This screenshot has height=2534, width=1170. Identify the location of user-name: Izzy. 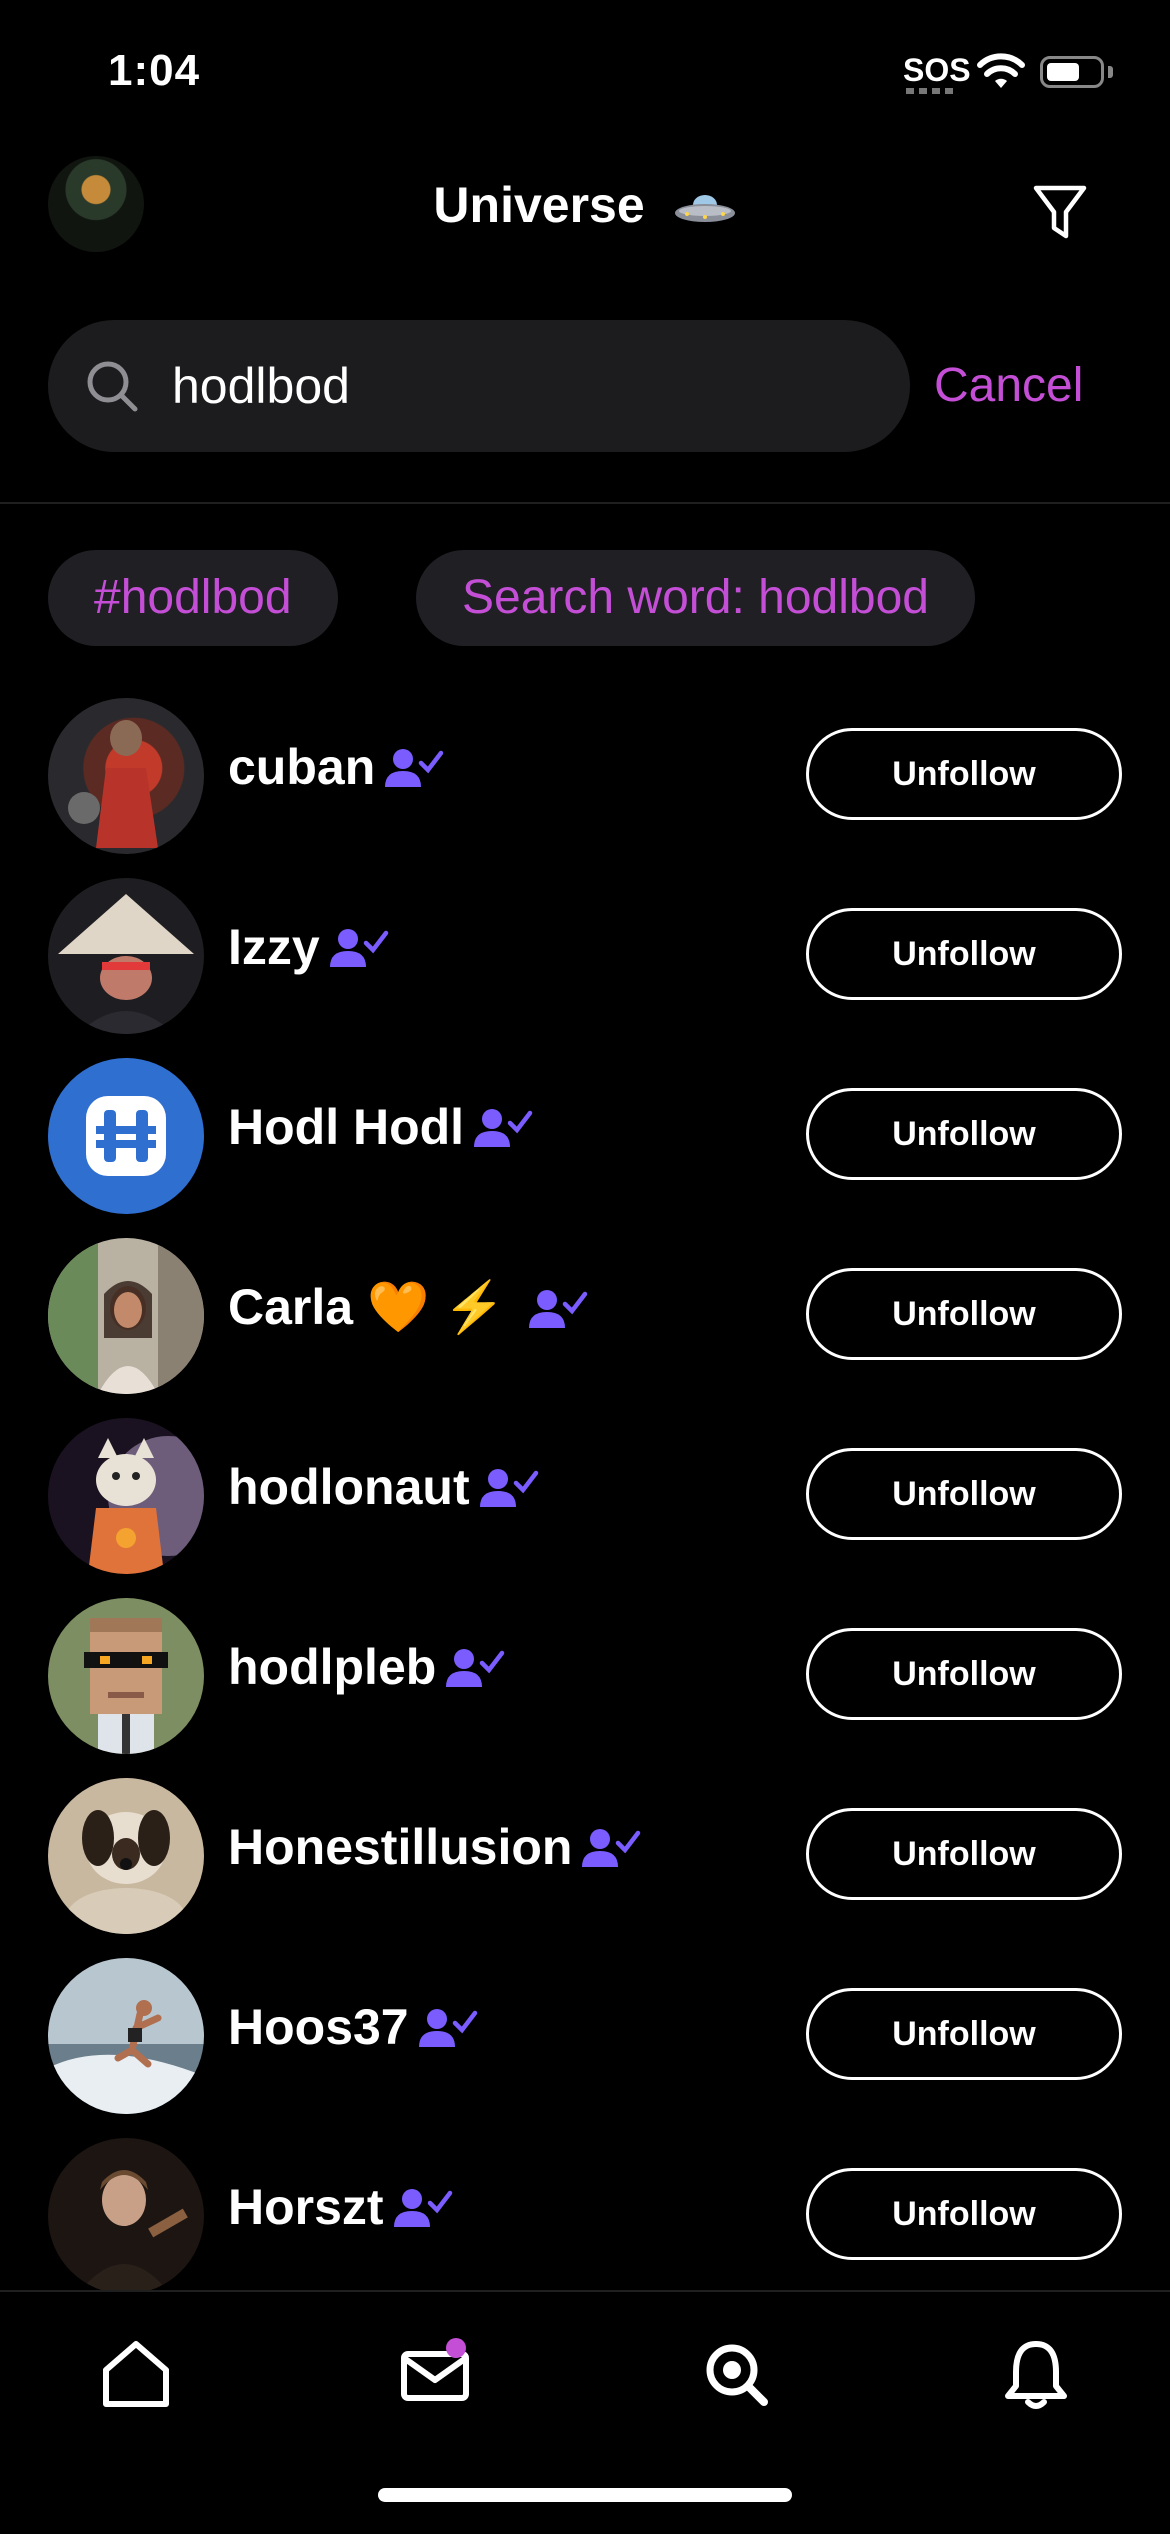
(309, 947).